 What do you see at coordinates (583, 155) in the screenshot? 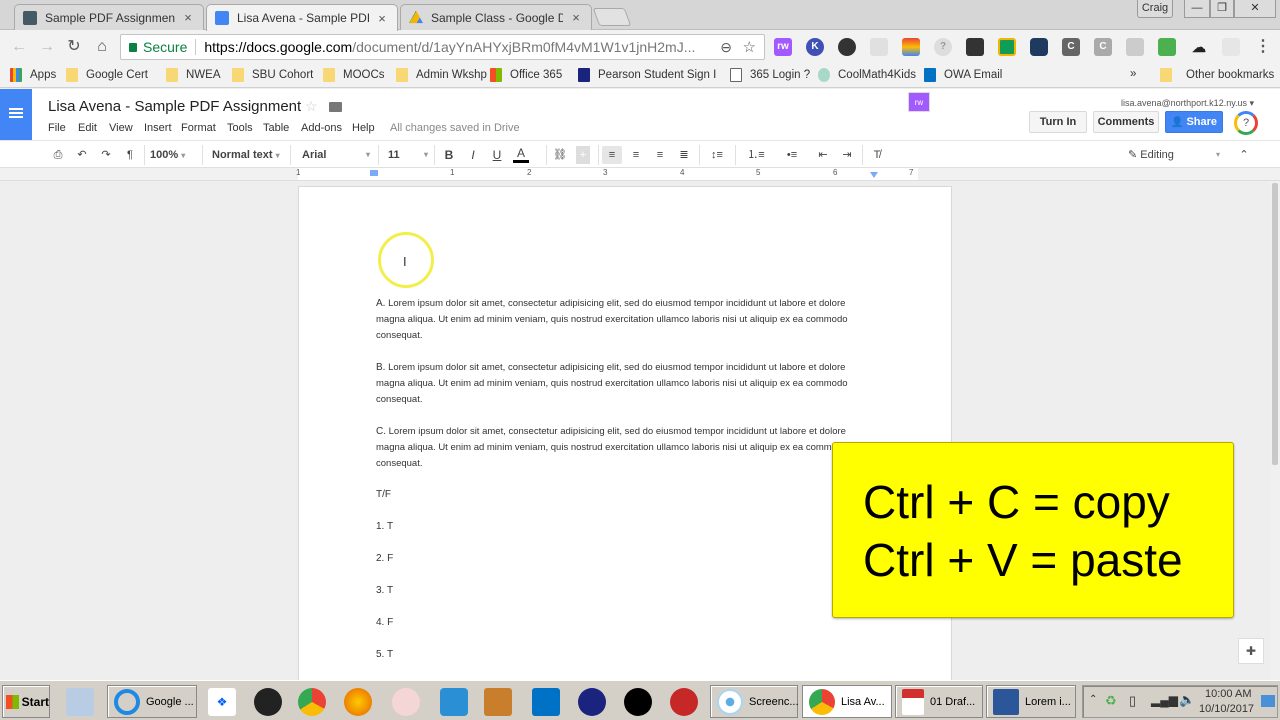
I see `insert-comment-icon: +` at bounding box center [583, 155].